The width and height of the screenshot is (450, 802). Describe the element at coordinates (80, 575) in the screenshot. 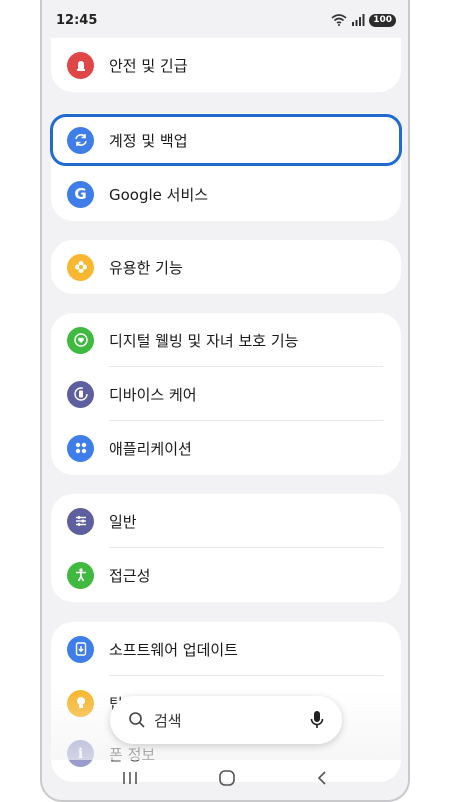

I see `accessibility-icon` at that location.